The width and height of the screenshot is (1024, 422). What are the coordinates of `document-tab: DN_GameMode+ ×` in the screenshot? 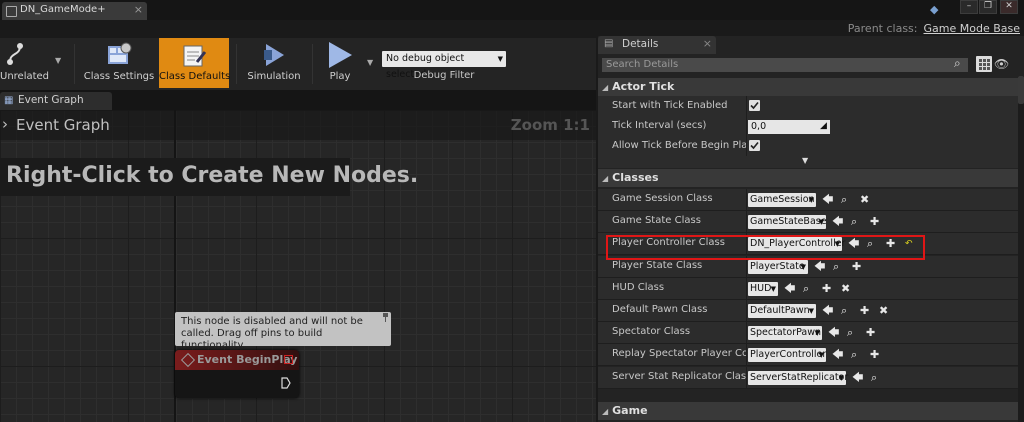 It's located at (74, 11).